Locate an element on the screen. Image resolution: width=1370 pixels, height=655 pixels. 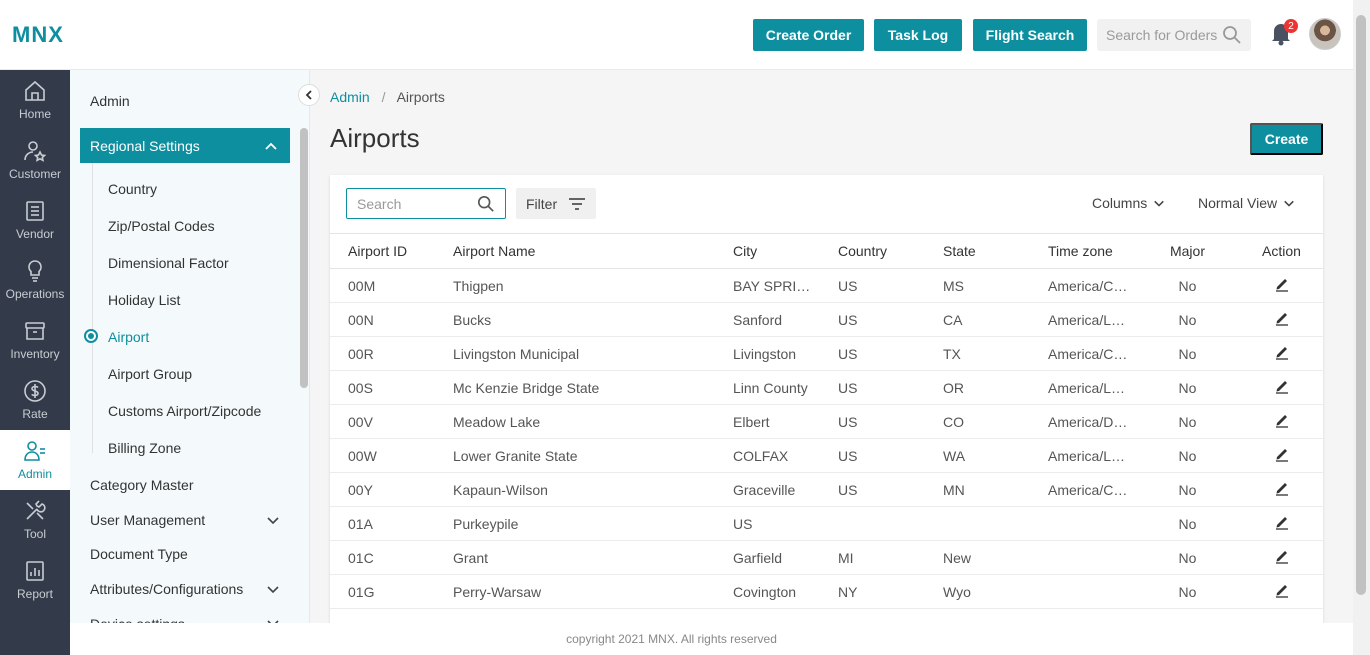
col-state: State is located at coordinates (977, 251).